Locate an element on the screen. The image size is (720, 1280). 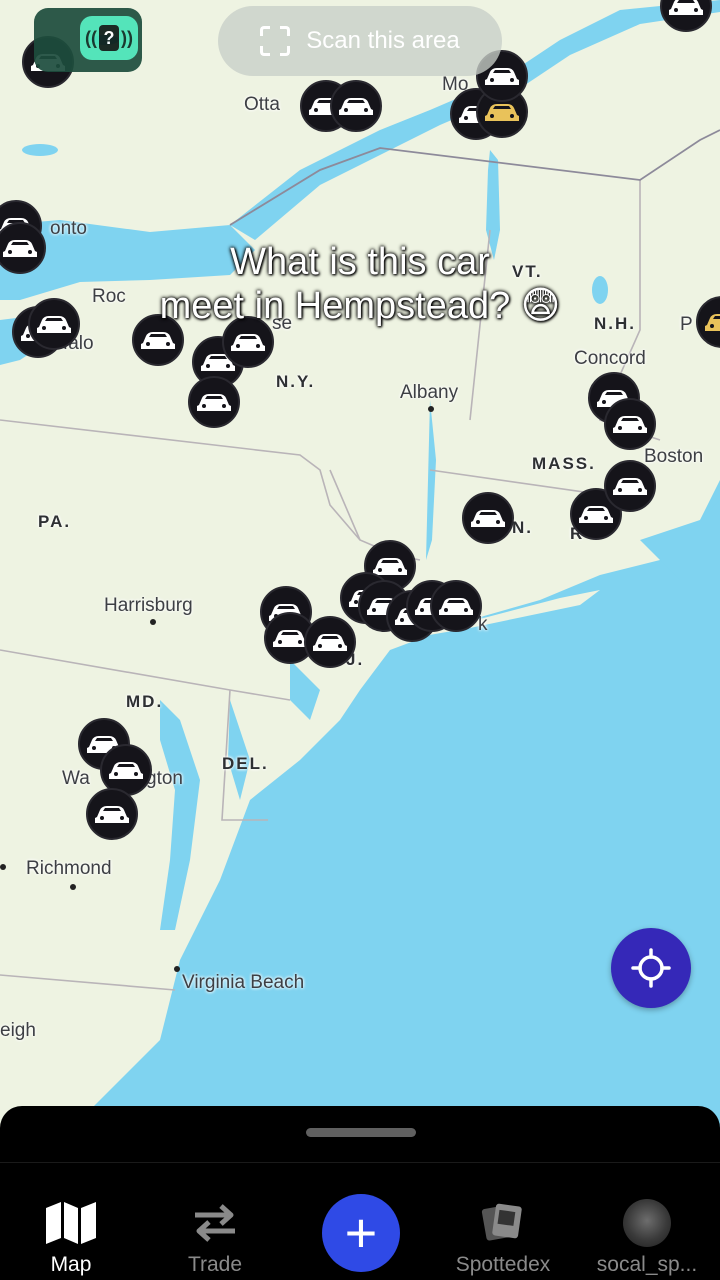
tab-spottedex-label: Spottedex is located at coordinates (503, 1264).